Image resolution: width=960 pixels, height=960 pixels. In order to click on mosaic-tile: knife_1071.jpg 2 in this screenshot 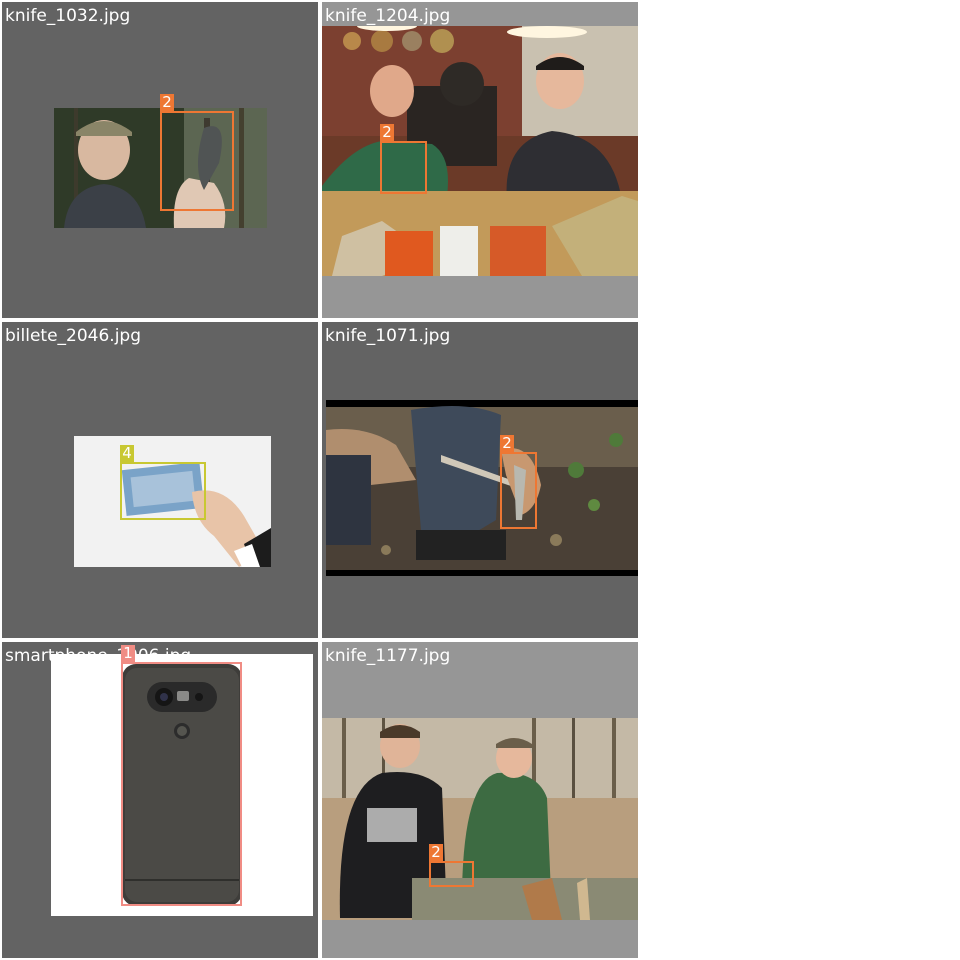, I will do `click(480, 480)`.